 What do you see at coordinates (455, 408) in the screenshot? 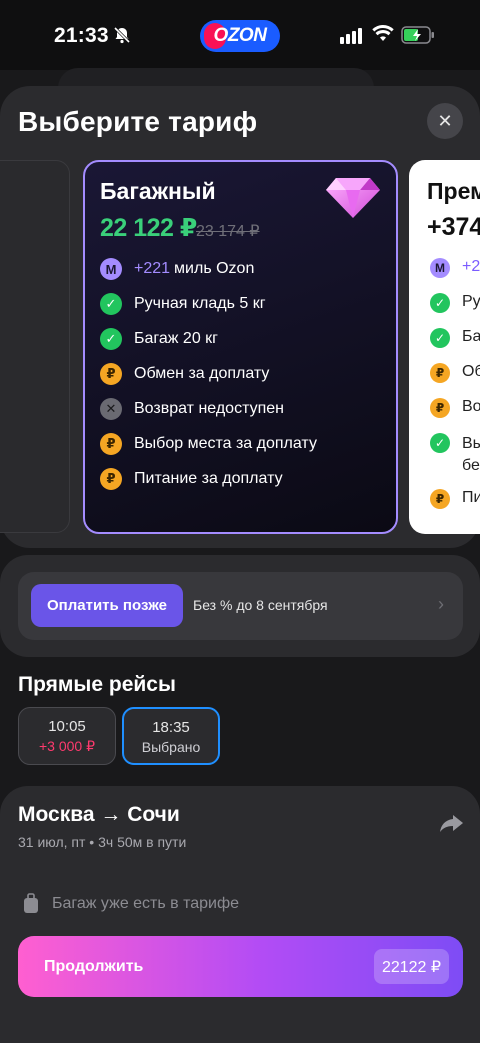
I see `next-feature-refund: ₽ Во` at bounding box center [455, 408].